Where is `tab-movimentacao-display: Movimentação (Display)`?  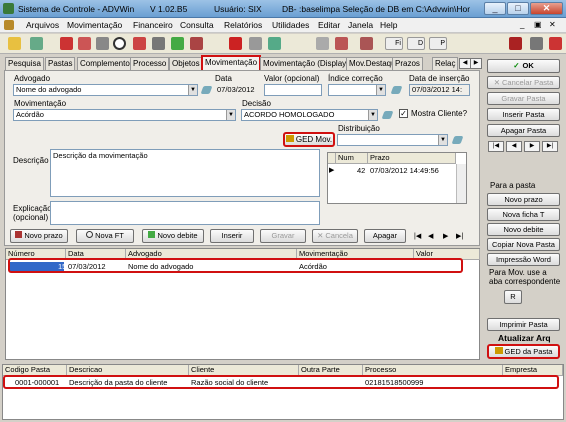
tab-movimentacao-display: Movimentação (Display) is located at coordinates (306, 63).